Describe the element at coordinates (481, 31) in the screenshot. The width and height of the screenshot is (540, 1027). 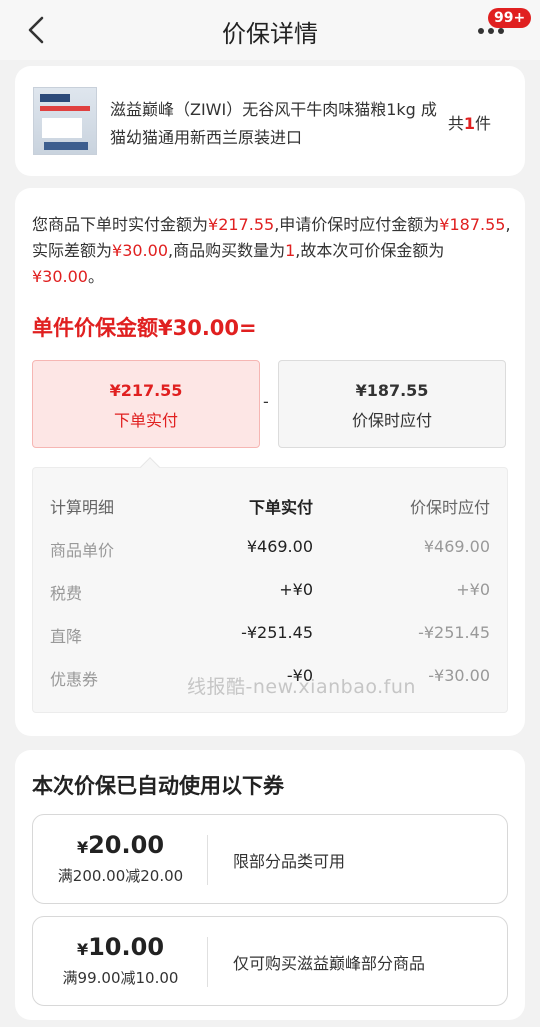
I see `more-dots-icon` at that location.